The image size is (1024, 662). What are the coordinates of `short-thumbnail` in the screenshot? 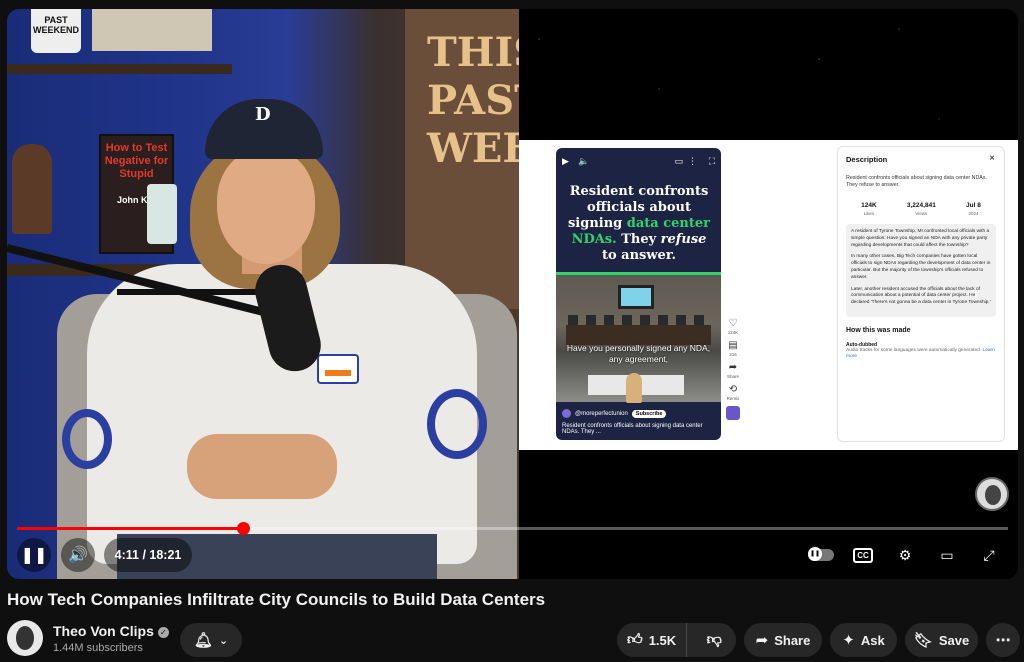 It's located at (733, 413).